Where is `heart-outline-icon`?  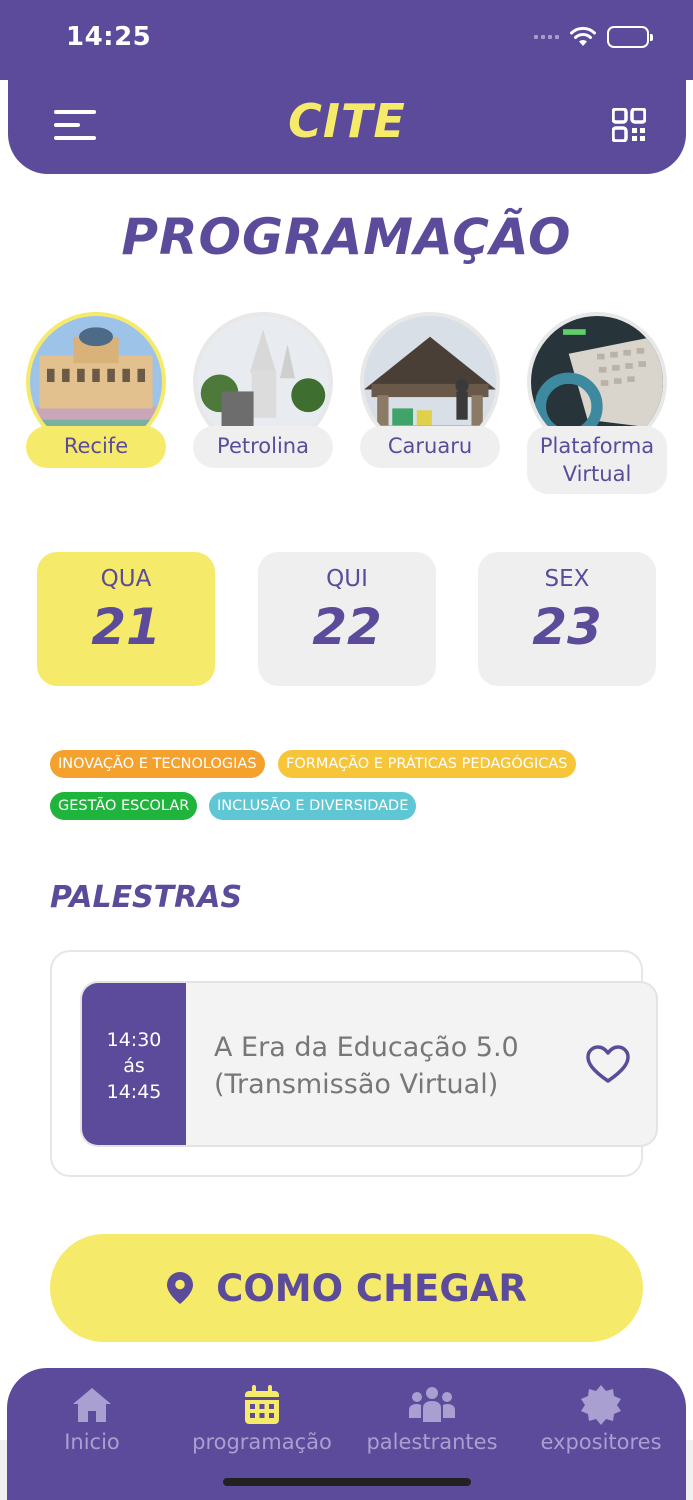 heart-outline-icon is located at coordinates (608, 1065).